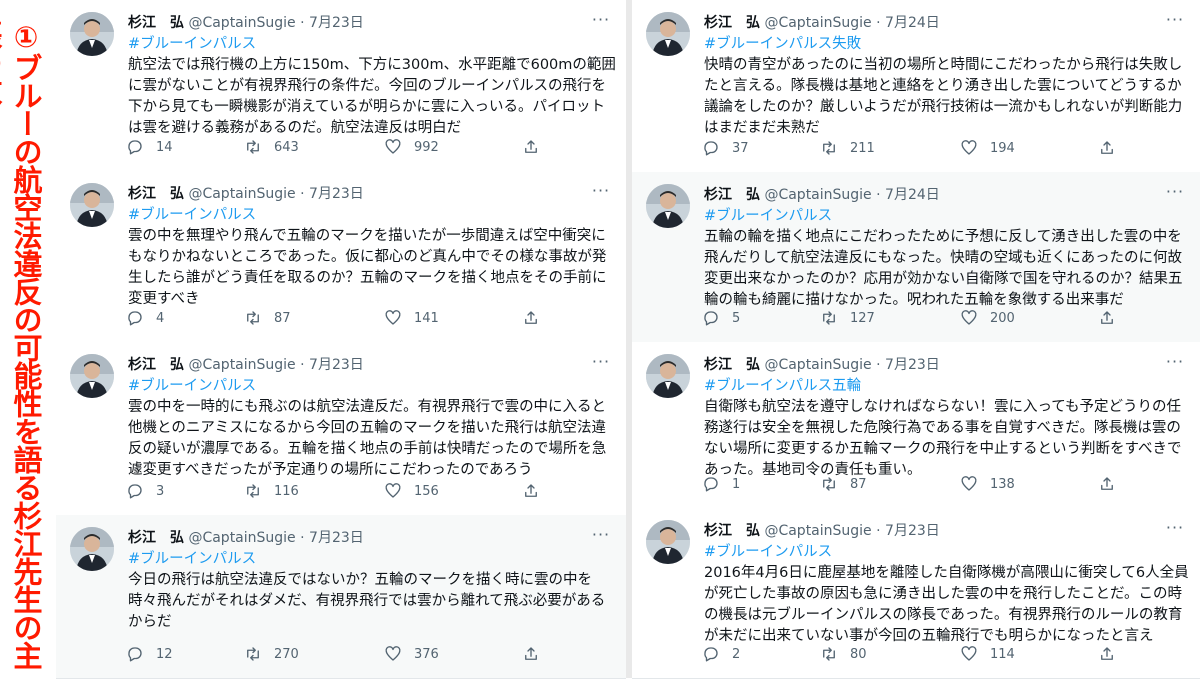  I want to click on reply-button: 14, so click(149, 147).